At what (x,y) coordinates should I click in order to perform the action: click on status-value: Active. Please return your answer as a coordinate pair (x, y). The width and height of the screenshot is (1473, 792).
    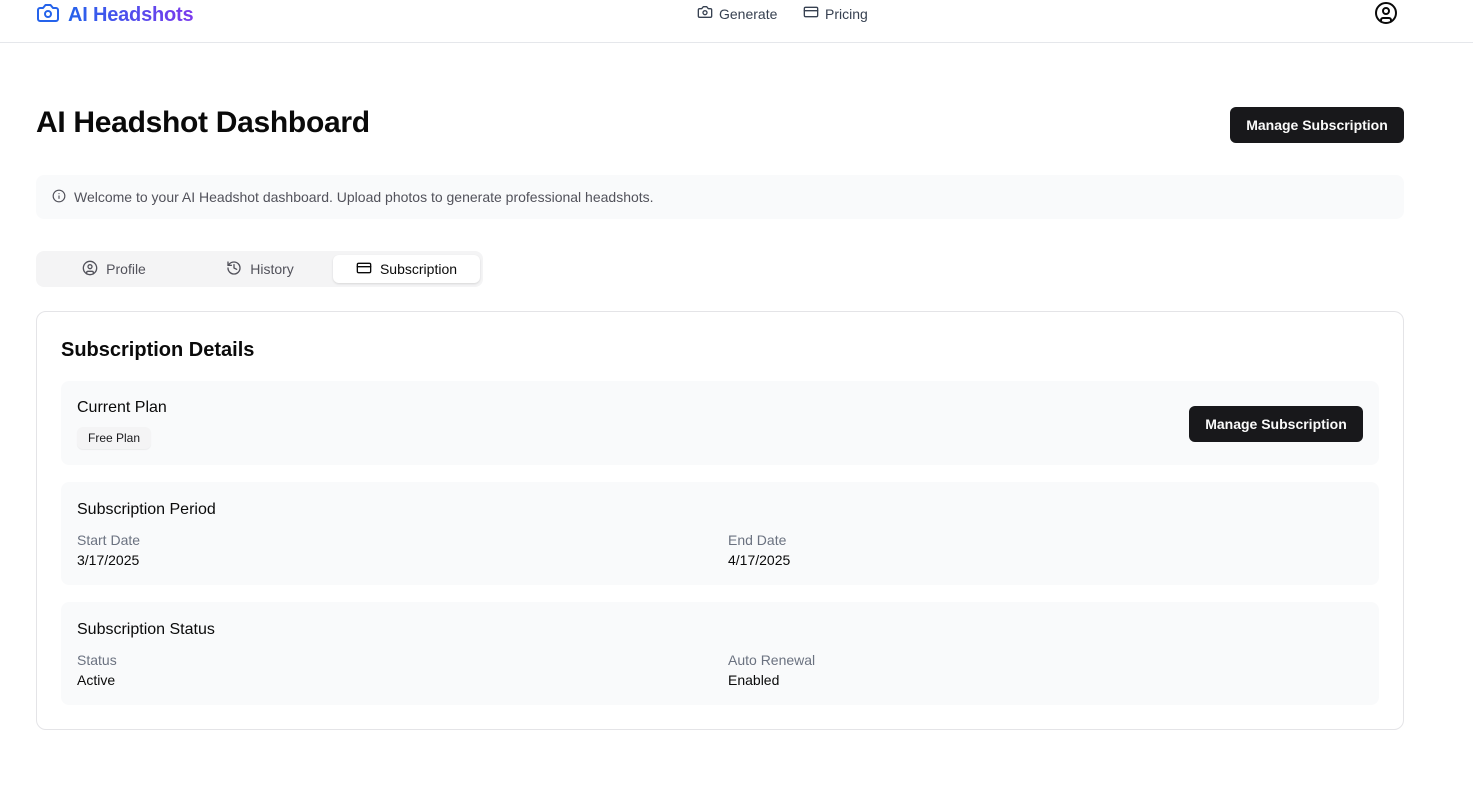
    Looking at the image, I should click on (96, 680).